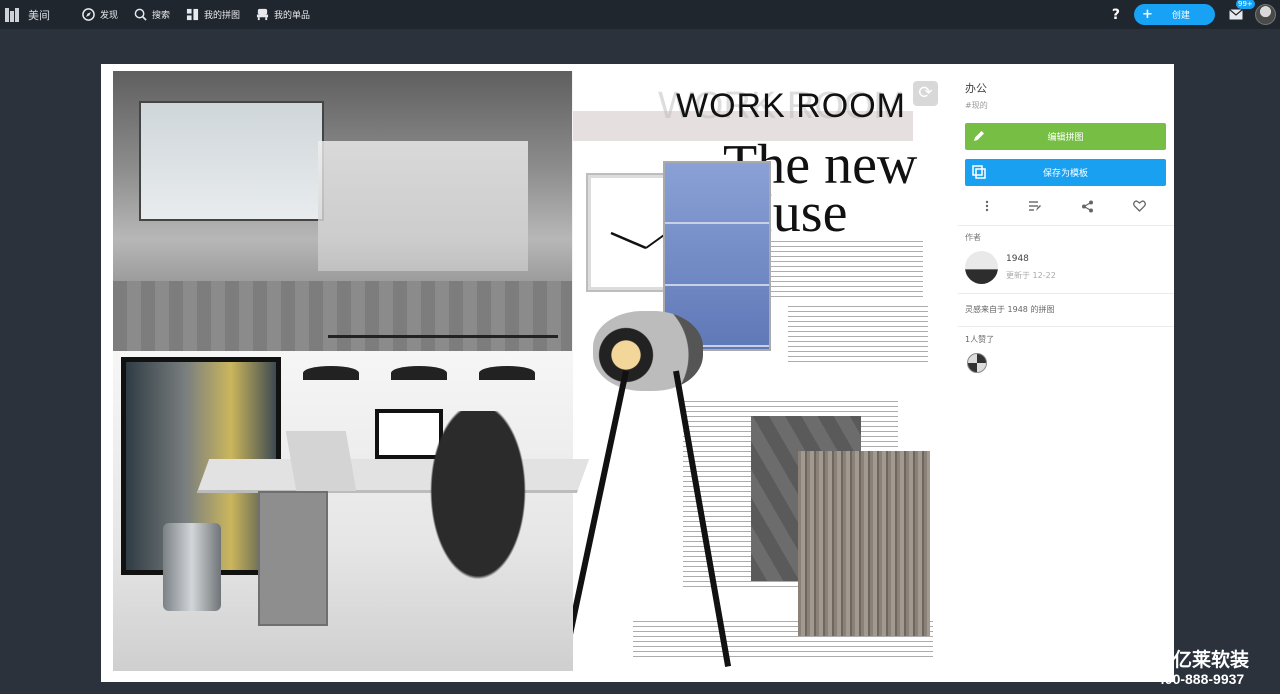 The image size is (1280, 694). Describe the element at coordinates (973, 237) in the screenshot. I see `author-label: 作者` at that location.